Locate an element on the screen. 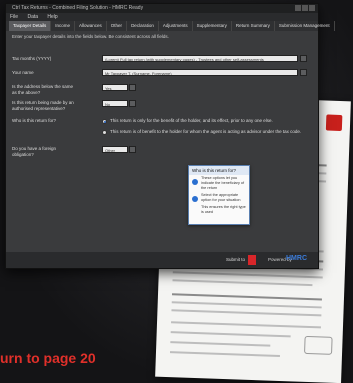 Image resolution: width=353 pixels, height=383 pixels. hmrc-crest-icon is located at coordinates (334, 123).